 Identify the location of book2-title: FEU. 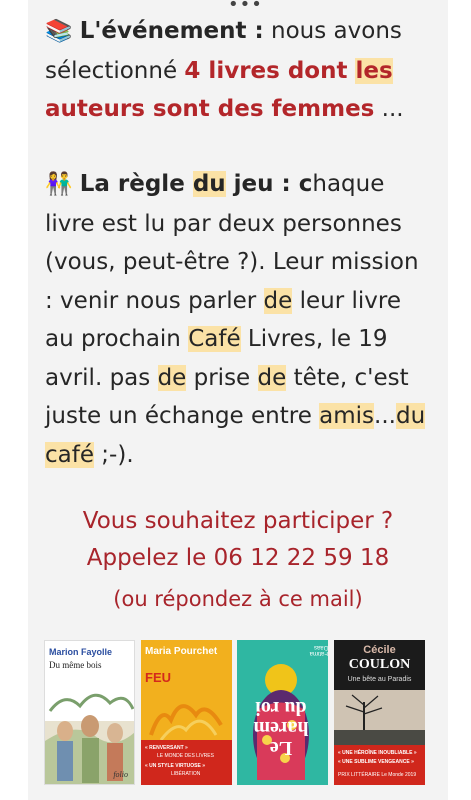
(158, 677).